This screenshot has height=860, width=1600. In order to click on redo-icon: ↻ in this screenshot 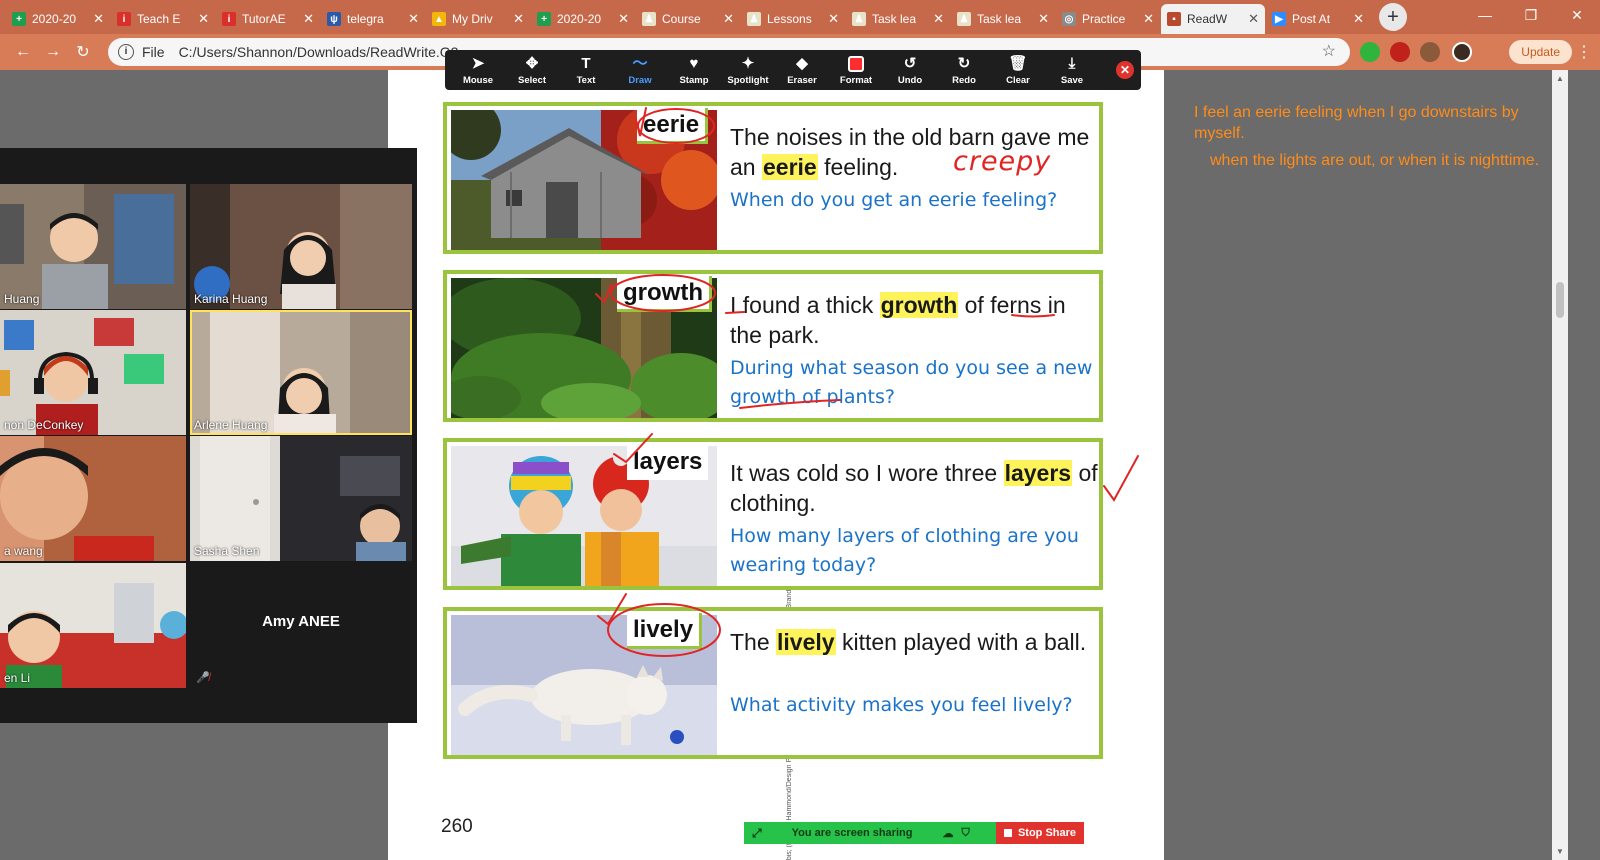, I will do `click(964, 63)`.